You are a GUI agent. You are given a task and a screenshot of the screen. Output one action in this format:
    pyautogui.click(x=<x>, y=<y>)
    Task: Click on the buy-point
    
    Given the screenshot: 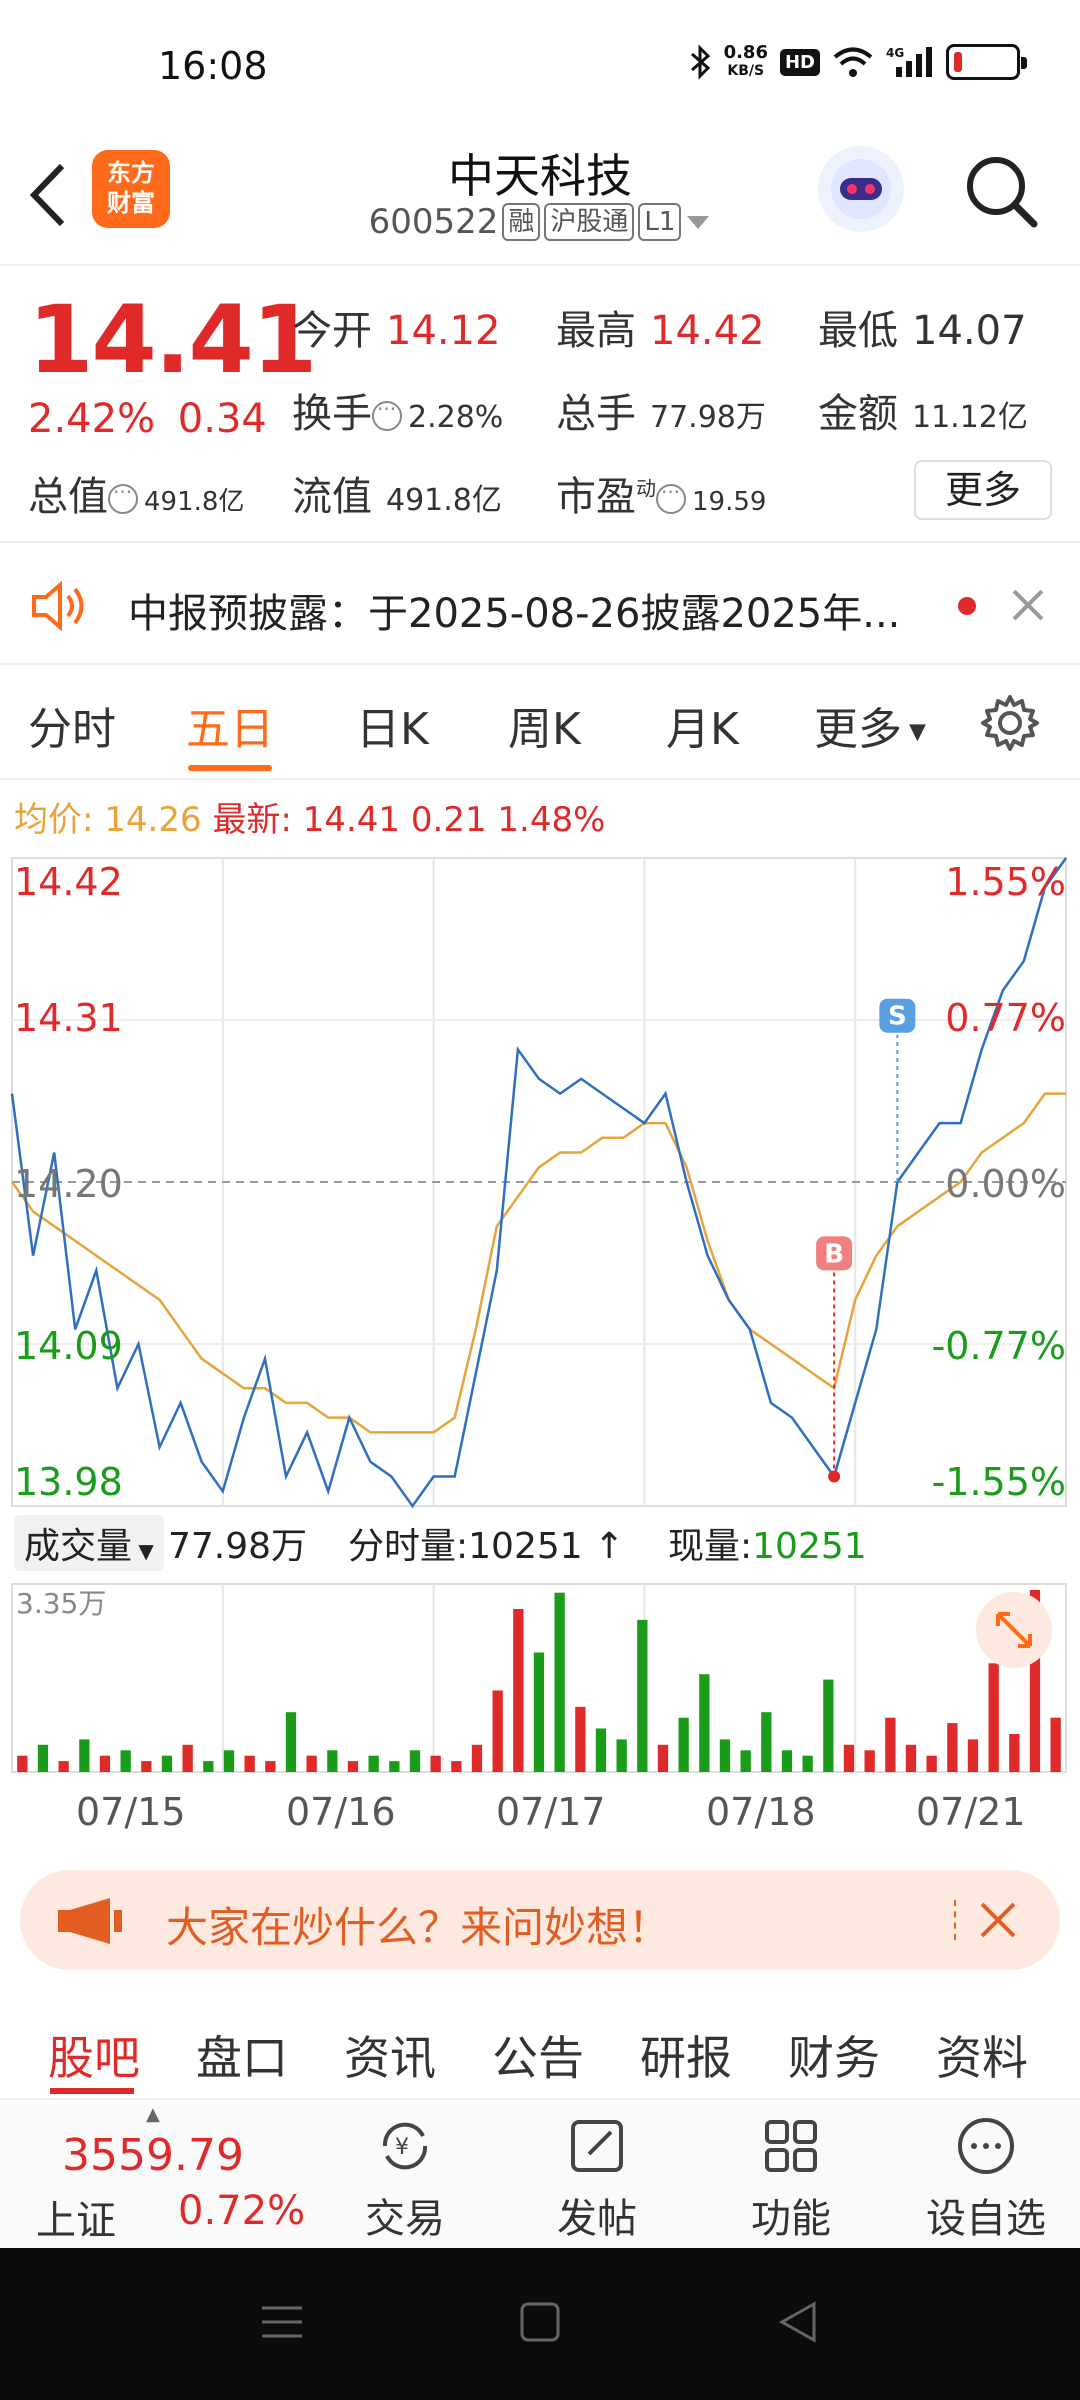 What is the action you would take?
    pyautogui.click(x=834, y=1476)
    